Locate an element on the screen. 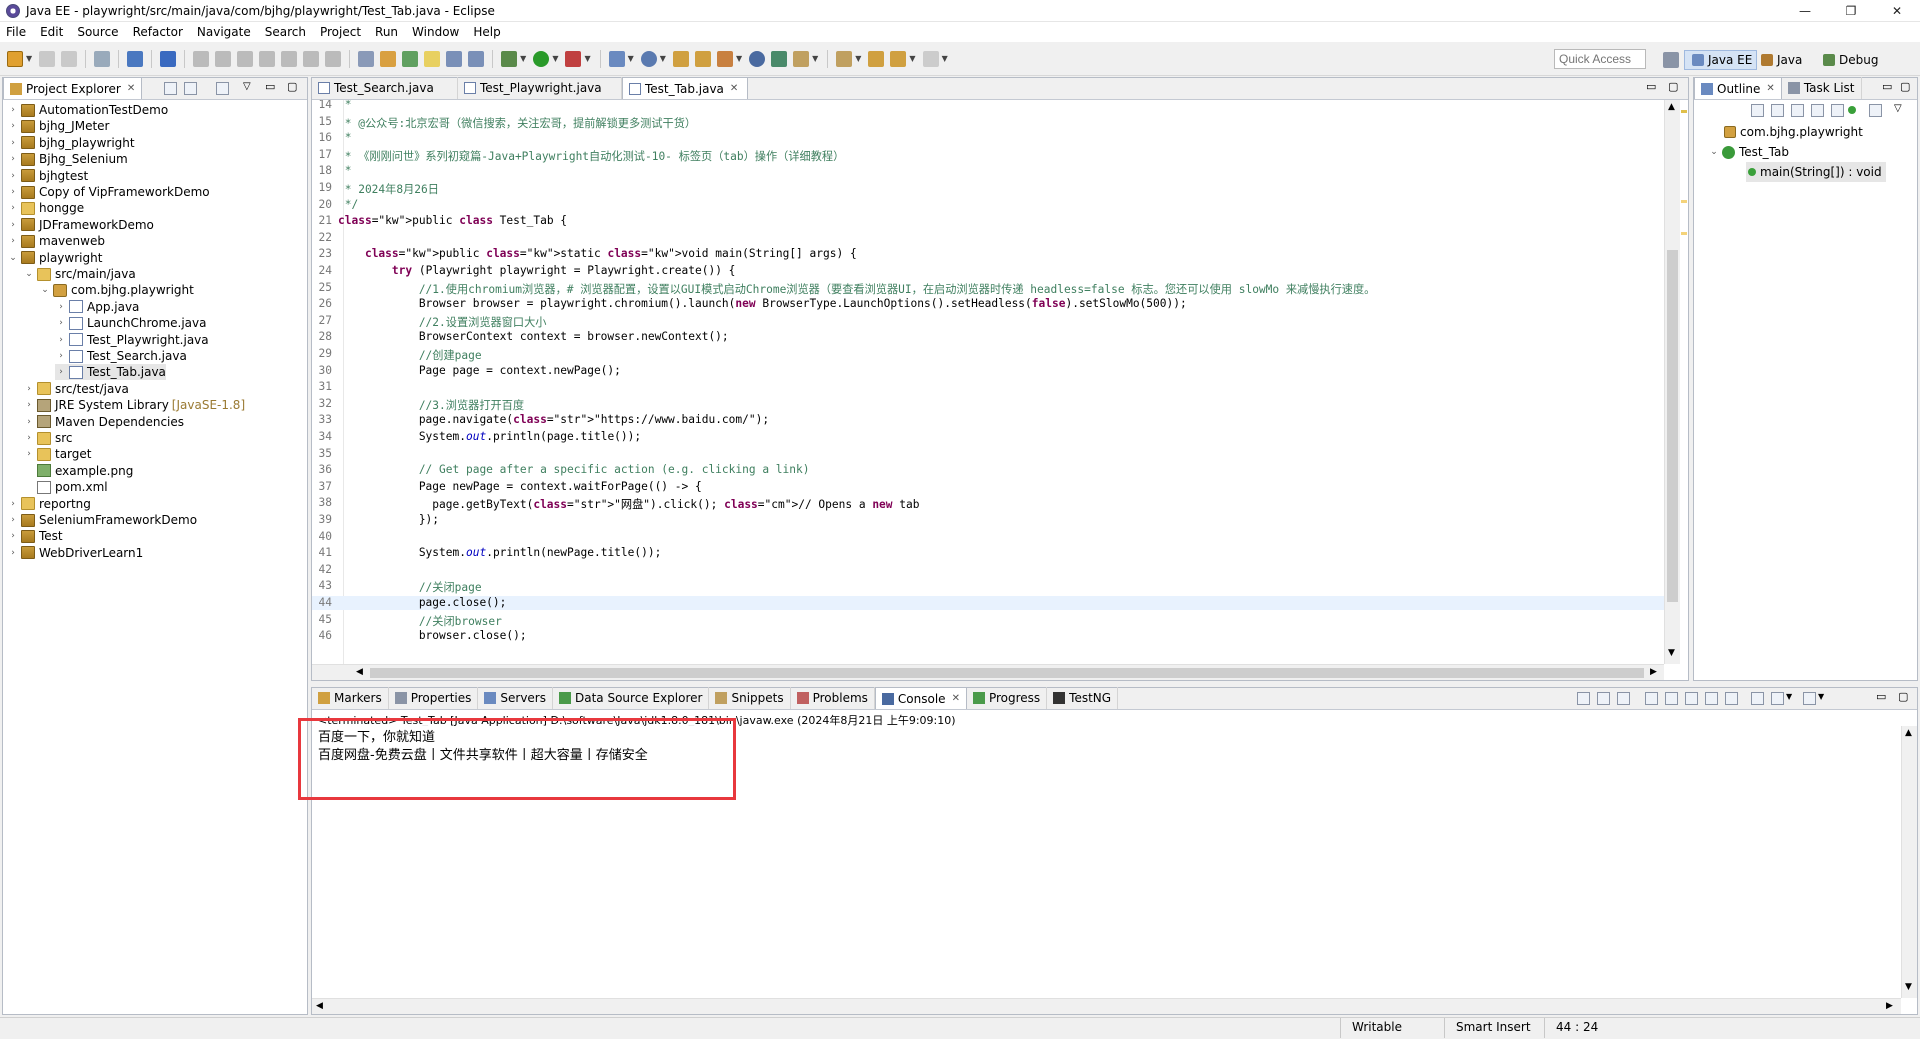 This screenshot has height=1039, width=1920. filters-icon is located at coordinates (222, 88).